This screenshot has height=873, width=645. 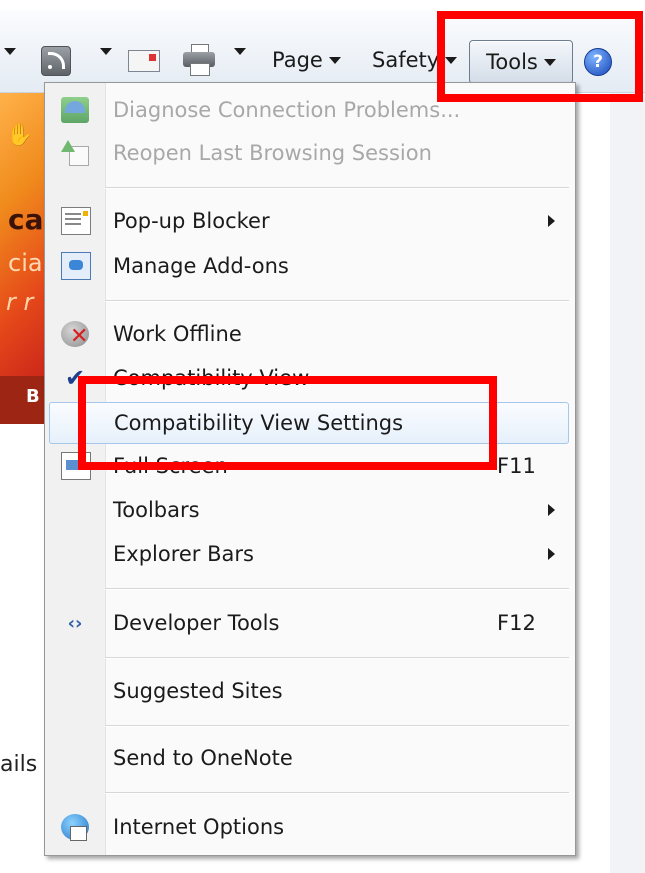 I want to click on developer-tools-icon: ‹›, so click(x=75, y=623).